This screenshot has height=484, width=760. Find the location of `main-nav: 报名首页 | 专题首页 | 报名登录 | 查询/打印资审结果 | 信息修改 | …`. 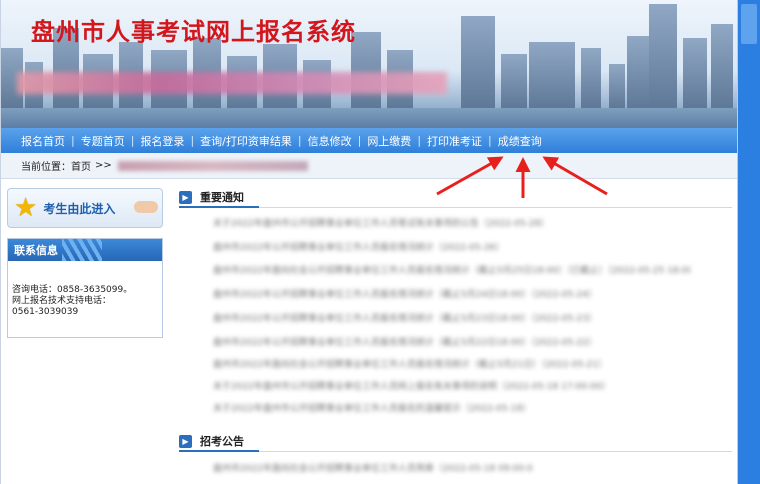

main-nav: 报名首页 | 专题首页 | 报名登录 | 查询/打印资审结果 | 信息修改 | … is located at coordinates (369, 140).